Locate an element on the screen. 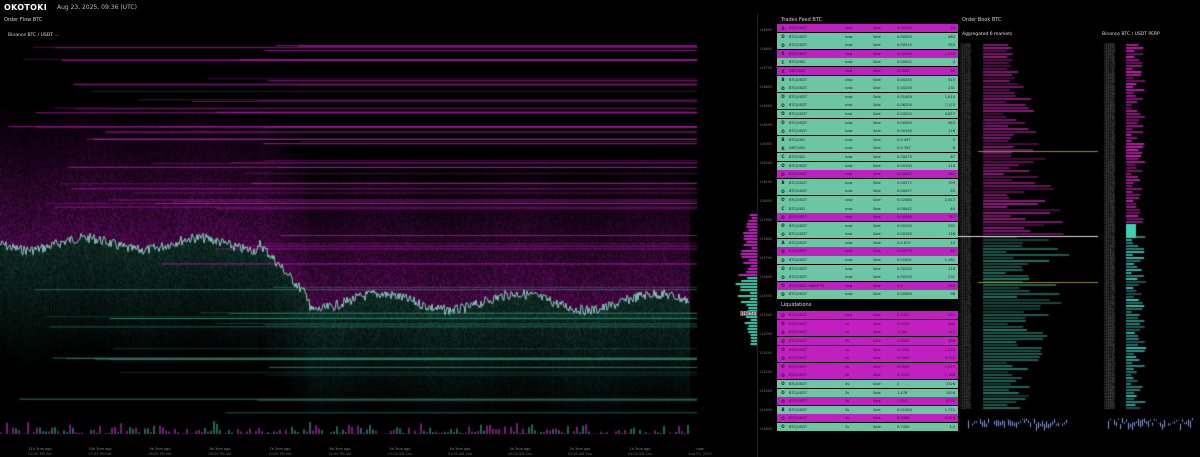 This screenshot has width=1200, height=457. trade-row: B BTC/USDT now Sale 0.00572 199 is located at coordinates (867, 182).